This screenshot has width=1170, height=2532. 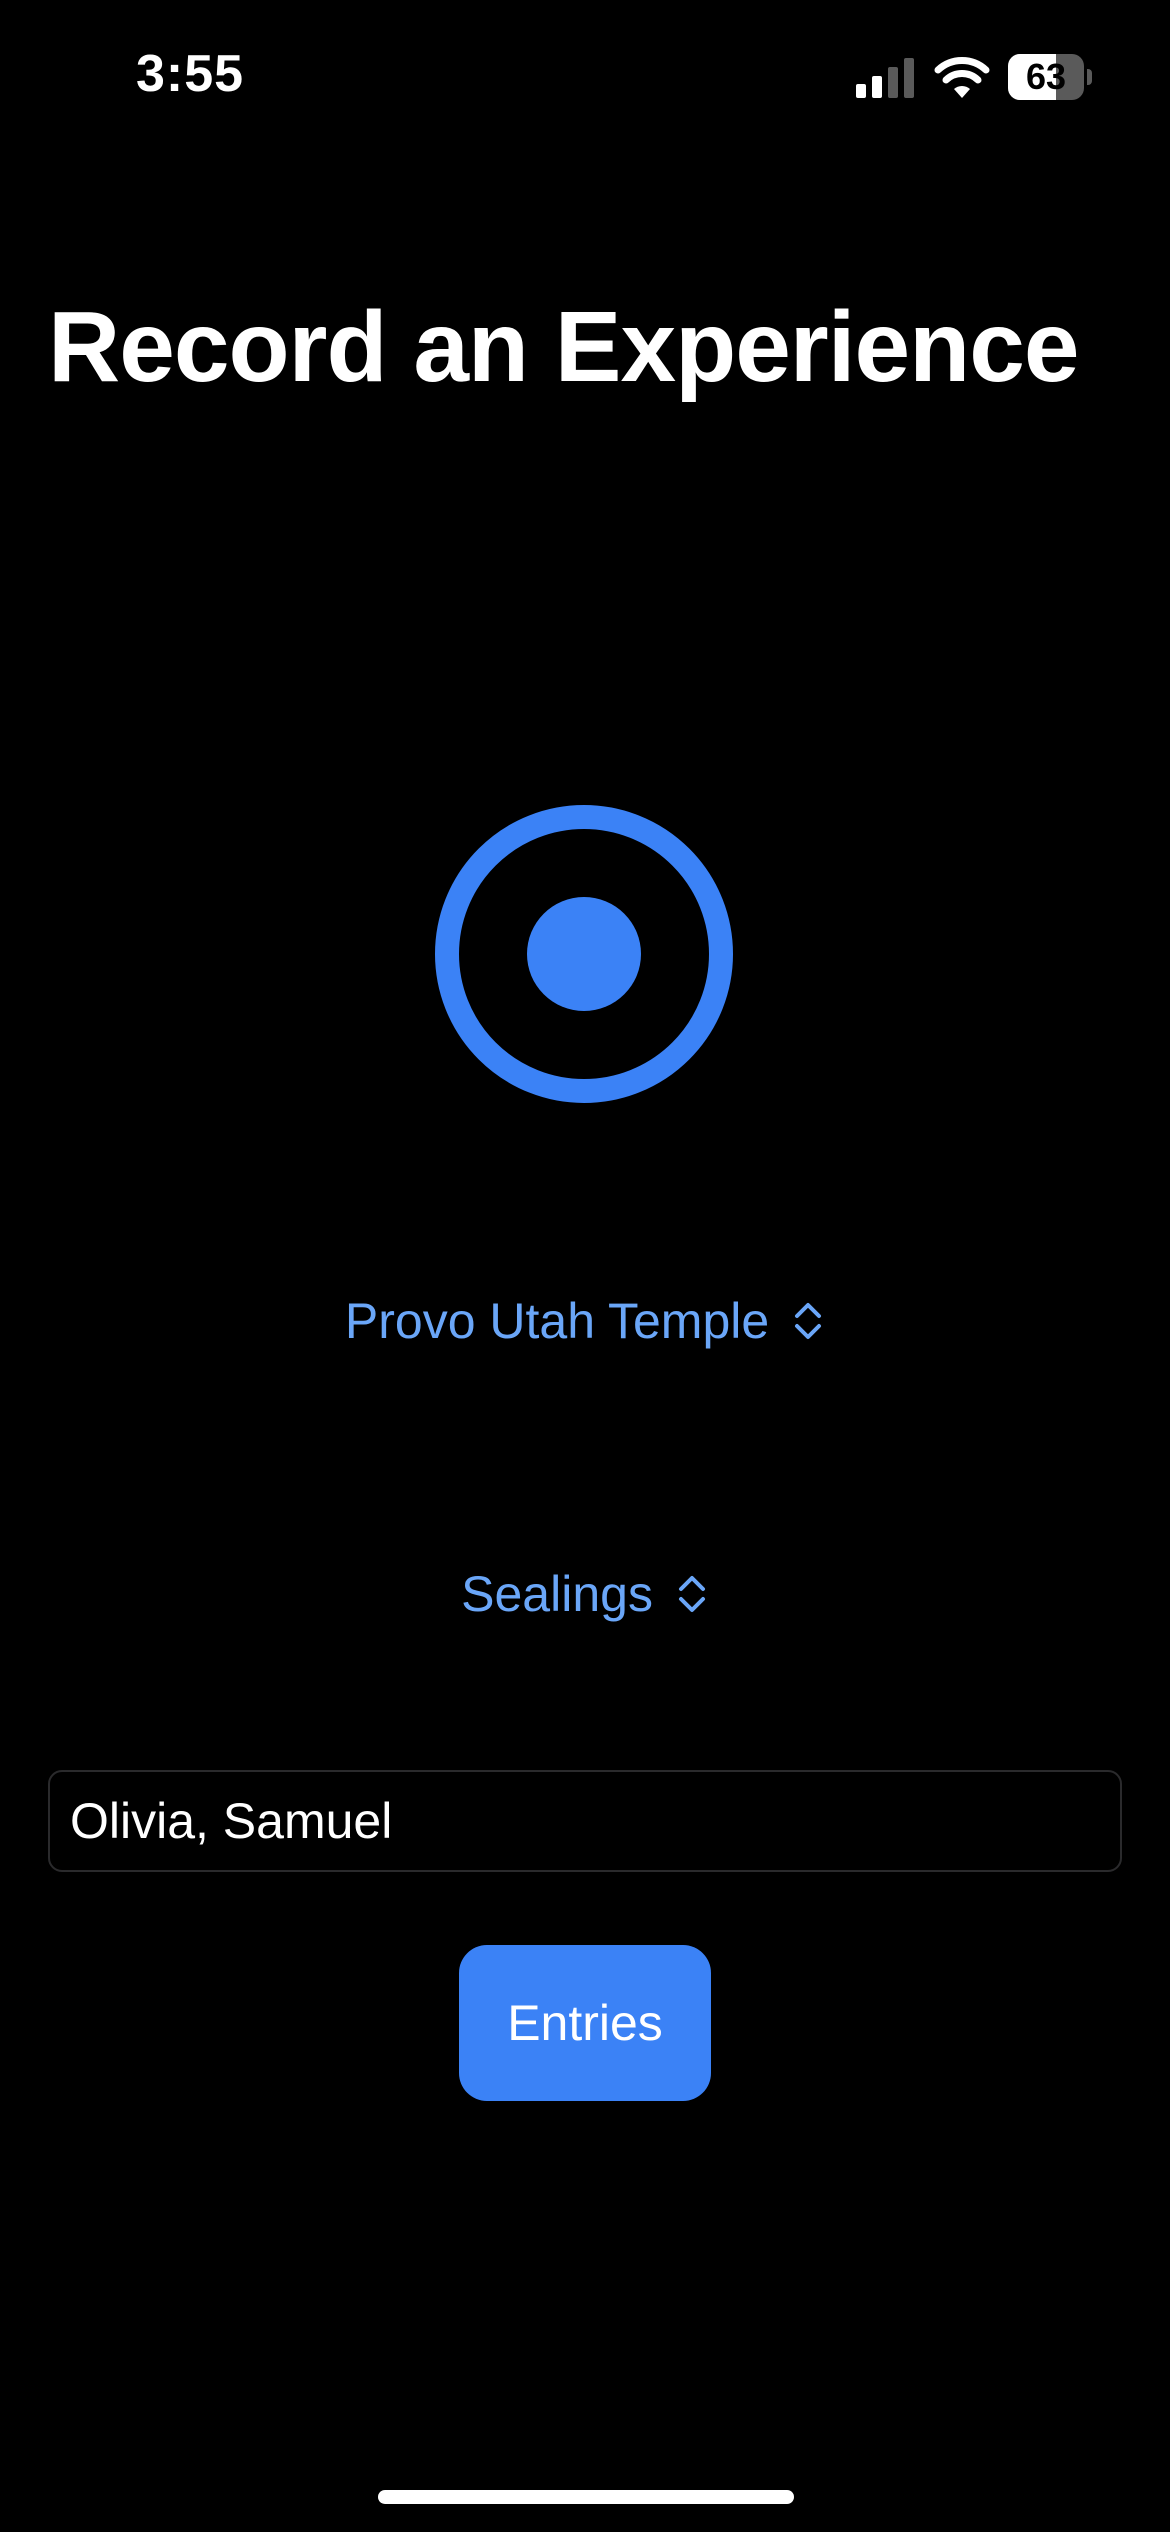 I want to click on status-time: 3:55, so click(x=190, y=74).